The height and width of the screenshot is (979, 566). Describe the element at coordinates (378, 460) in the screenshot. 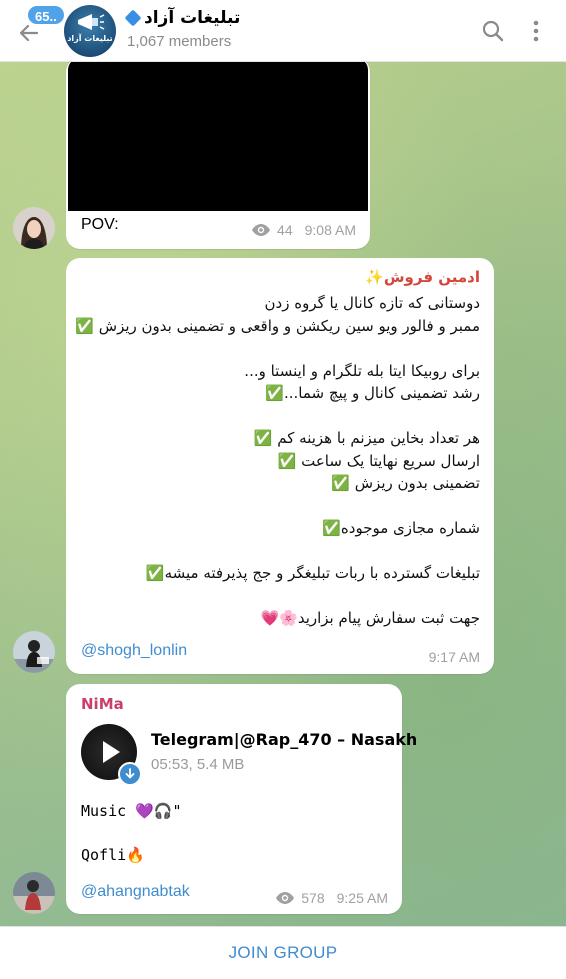

I see `message-line: ارسال سریع نهایتا یک ساعت ✅` at that location.